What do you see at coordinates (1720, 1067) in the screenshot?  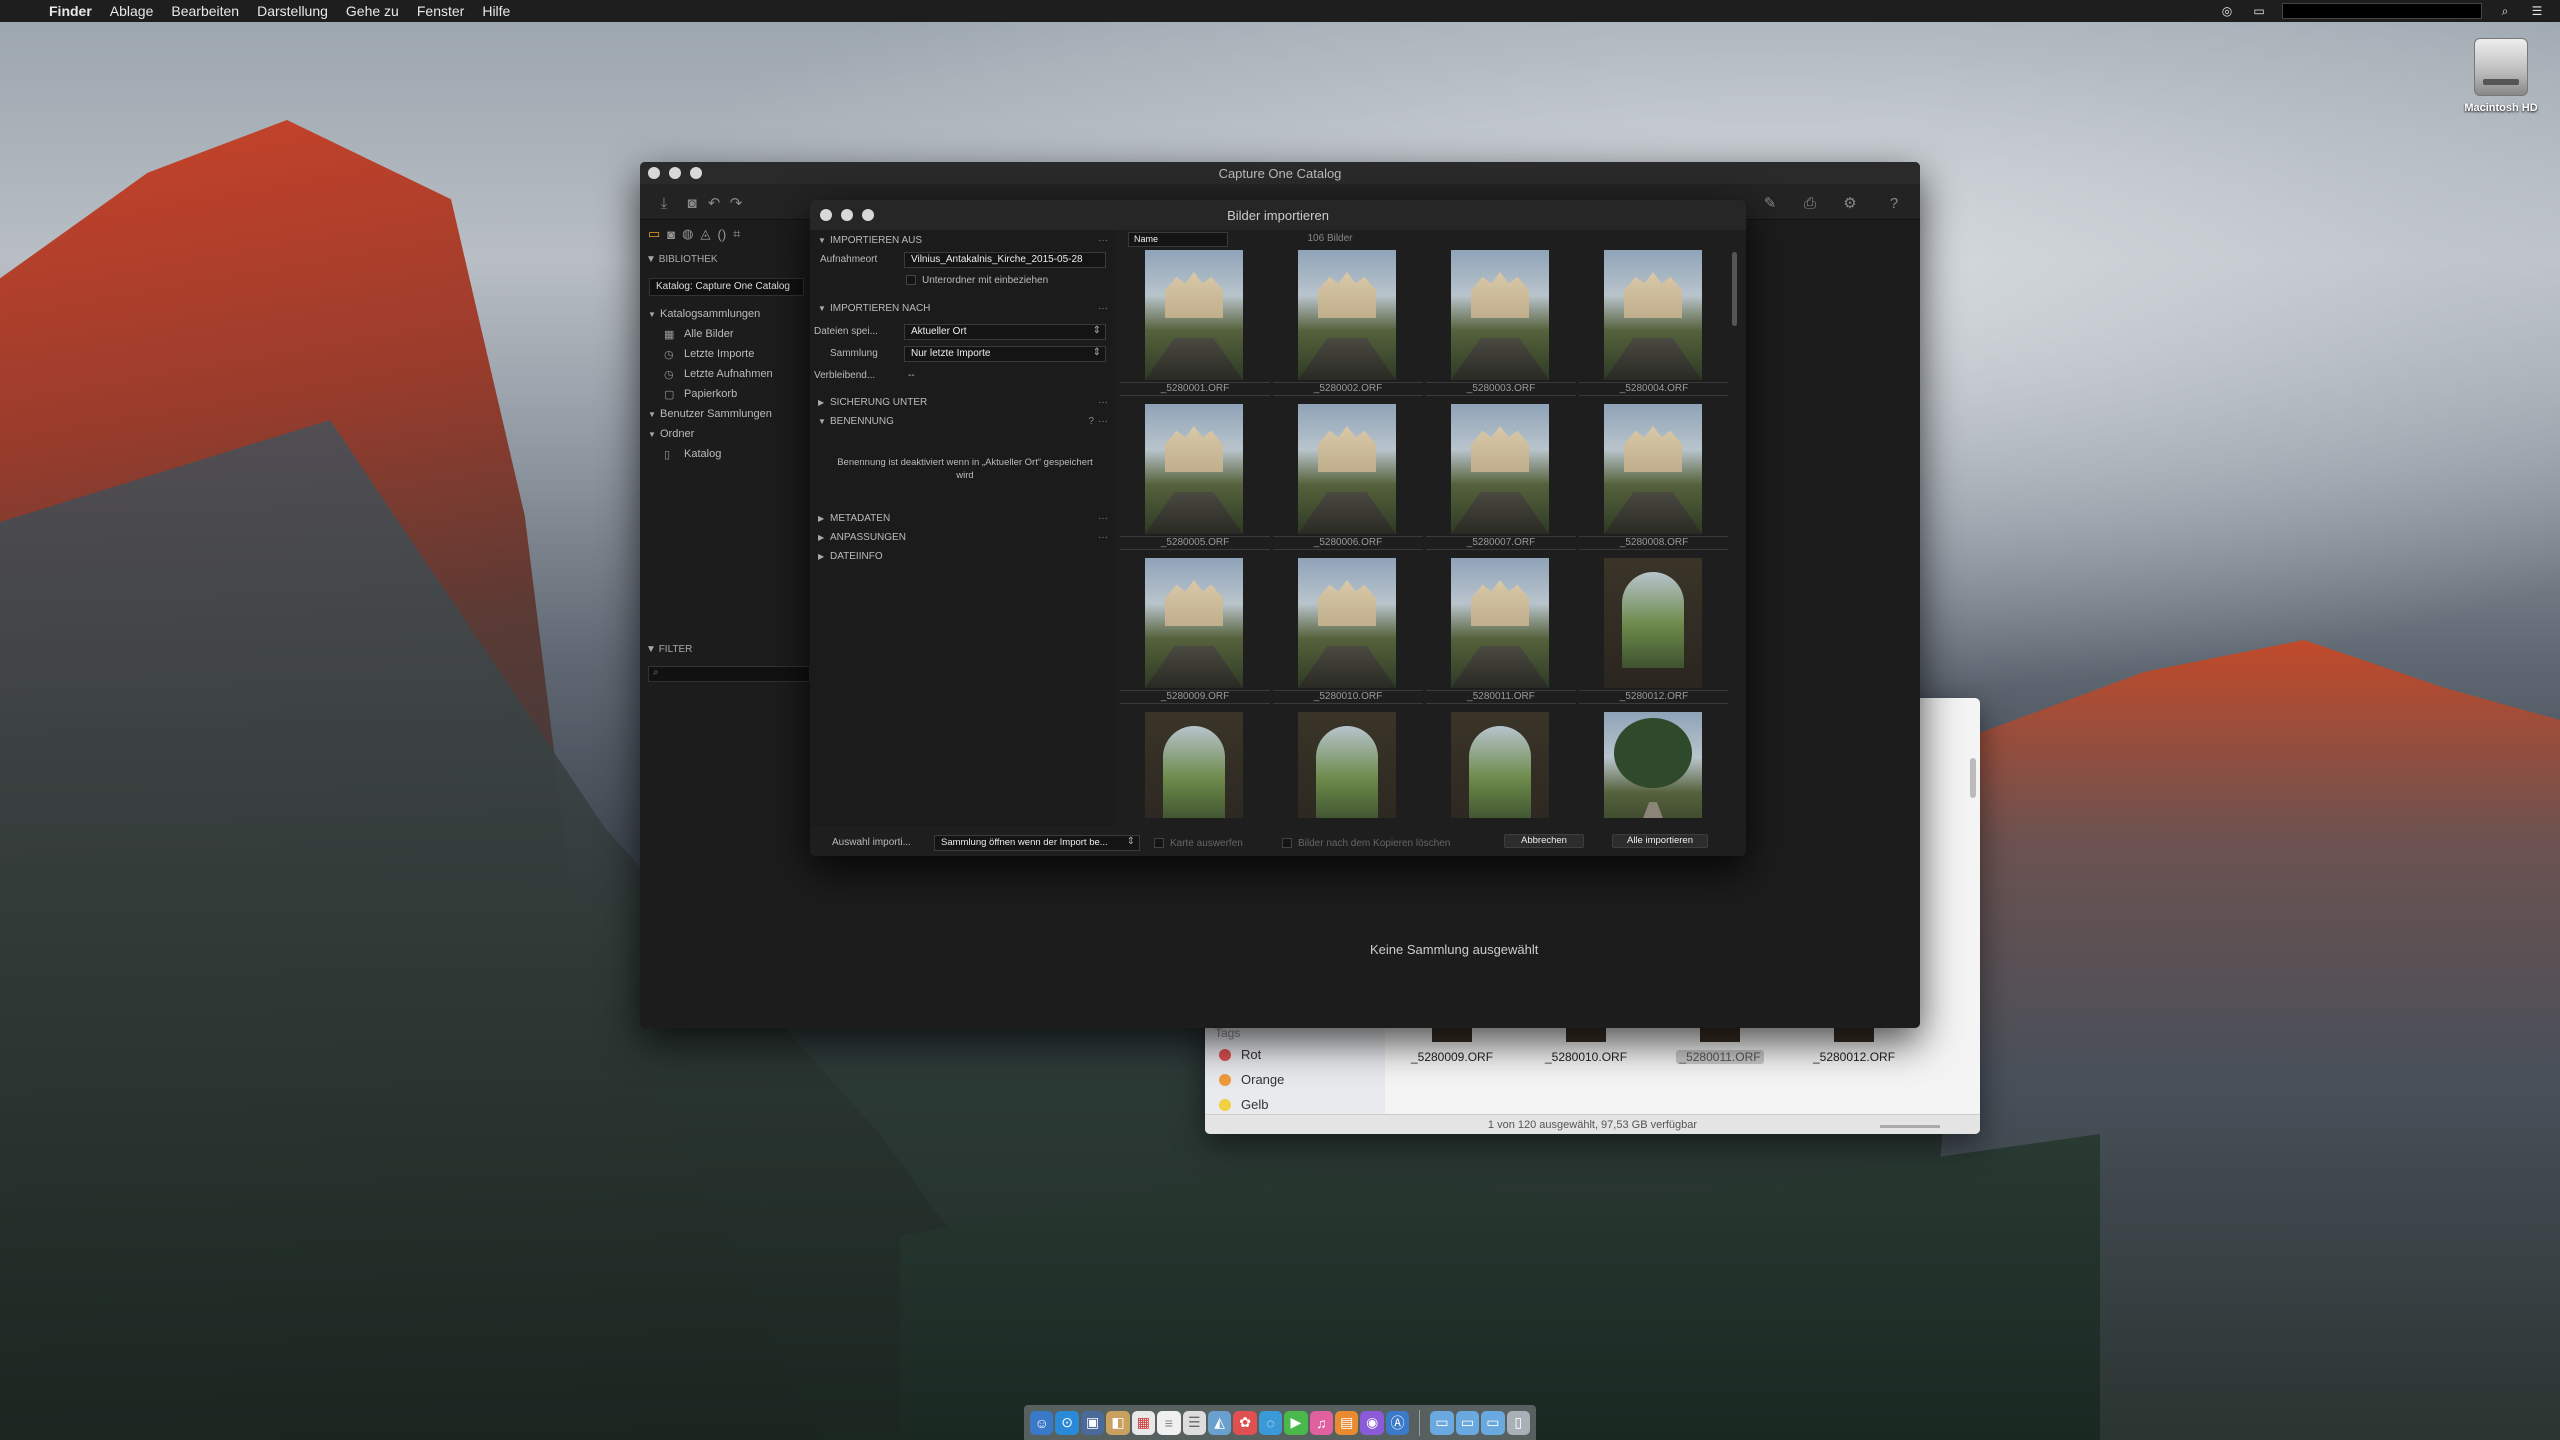 I see `finder-file-item-selected: _5280011.ORF` at bounding box center [1720, 1067].